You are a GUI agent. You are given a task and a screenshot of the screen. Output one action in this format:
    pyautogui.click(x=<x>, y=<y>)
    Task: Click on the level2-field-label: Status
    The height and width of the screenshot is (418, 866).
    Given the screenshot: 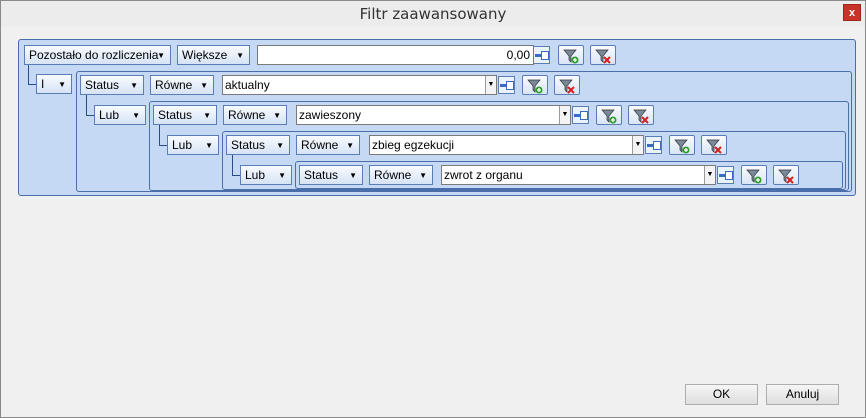 What is the action you would take?
    pyautogui.click(x=175, y=115)
    